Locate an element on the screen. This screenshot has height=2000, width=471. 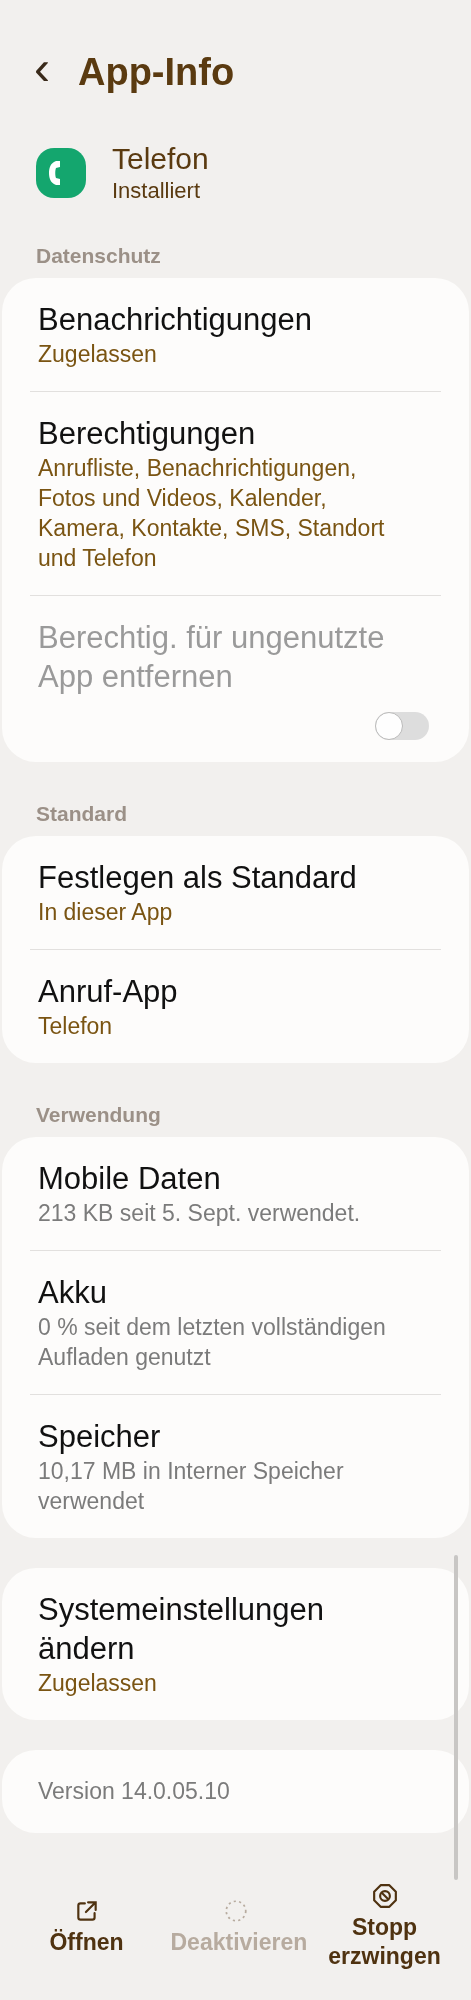
section-header: Standard is located at coordinates (81, 814).